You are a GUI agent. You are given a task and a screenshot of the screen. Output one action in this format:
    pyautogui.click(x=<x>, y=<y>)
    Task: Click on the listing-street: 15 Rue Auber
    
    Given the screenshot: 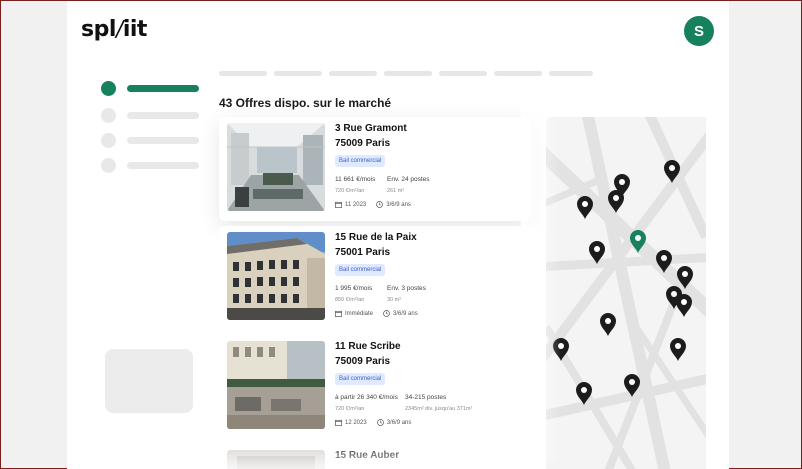 What is the action you would take?
    pyautogui.click(x=367, y=455)
    